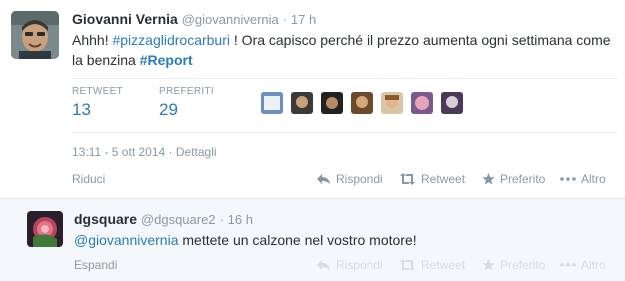 The height and width of the screenshot is (281, 625). Describe the element at coordinates (178, 219) in the screenshot. I see `reply-author-username: @dgsquare2` at that location.